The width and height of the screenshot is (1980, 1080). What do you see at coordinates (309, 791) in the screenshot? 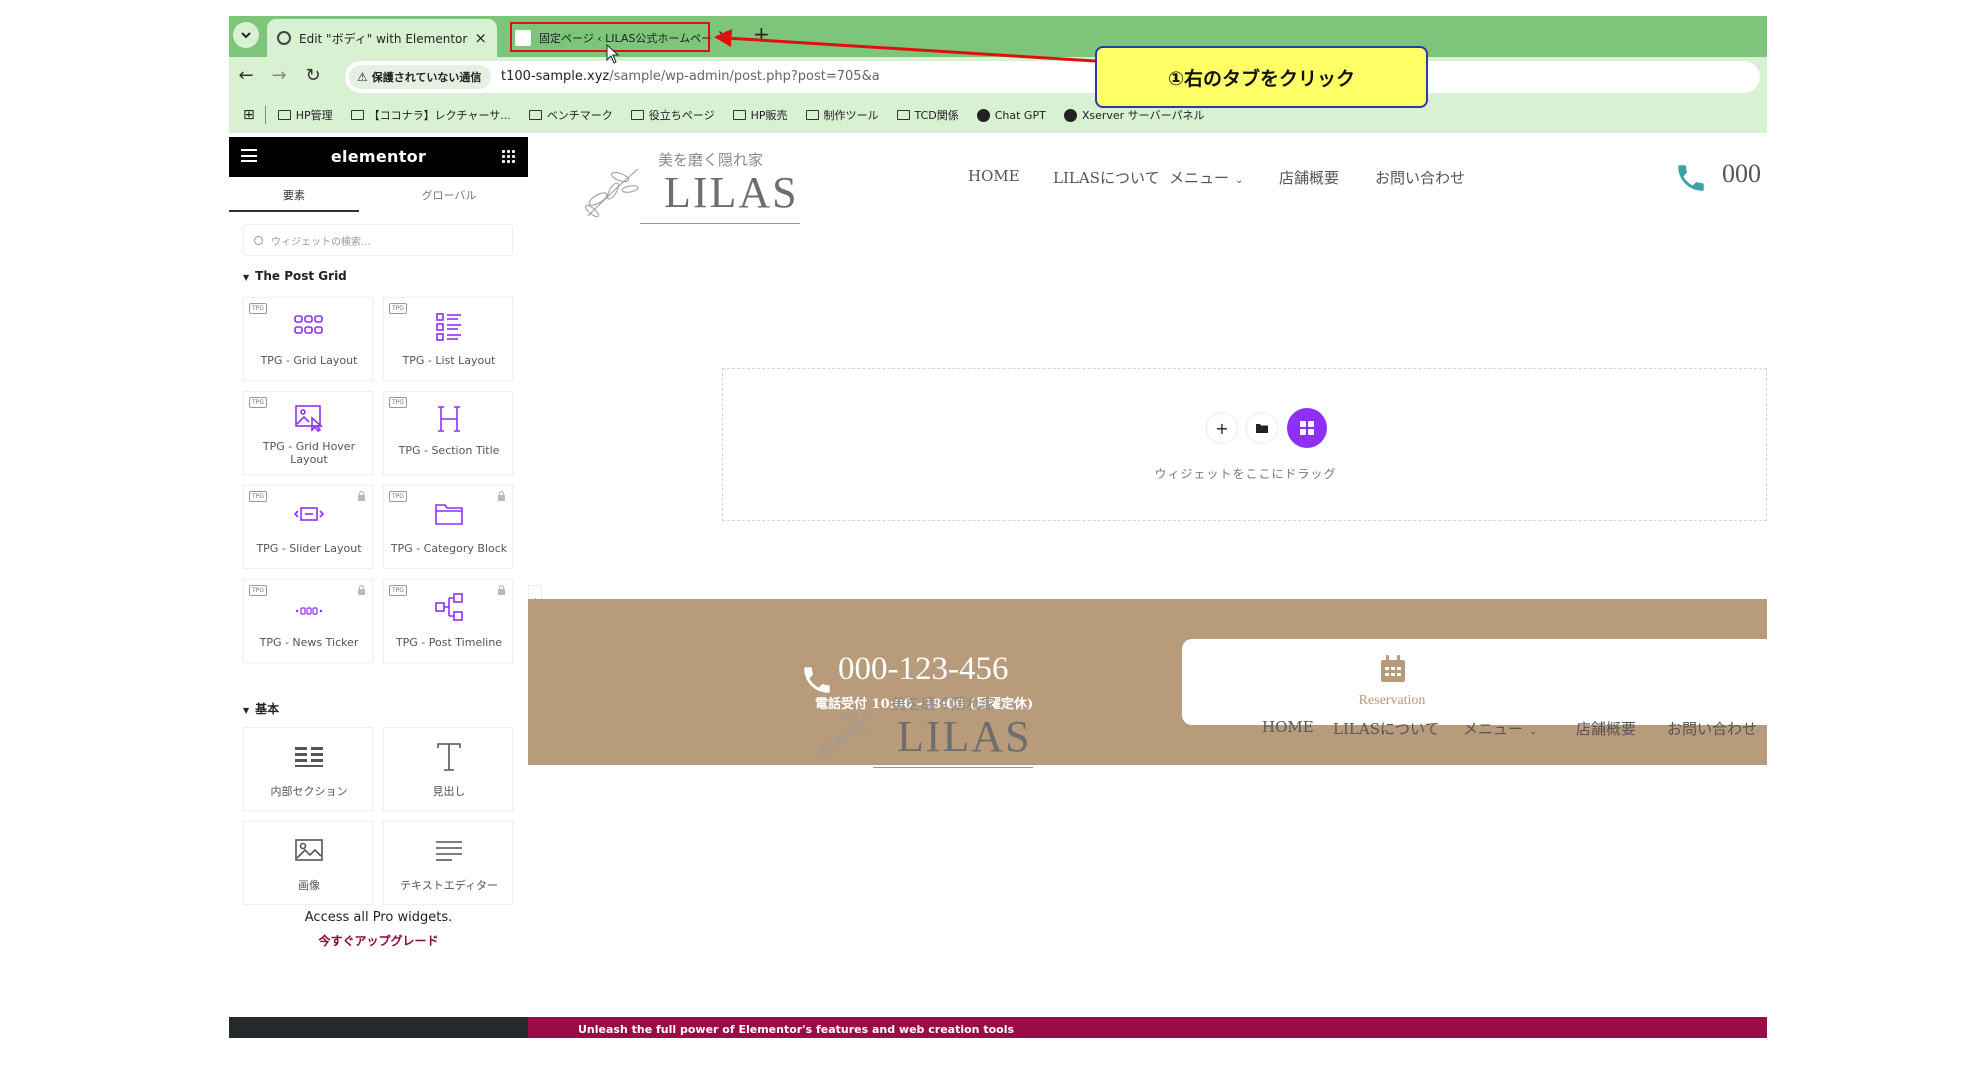
I see `widget-label: 内部セクション` at bounding box center [309, 791].